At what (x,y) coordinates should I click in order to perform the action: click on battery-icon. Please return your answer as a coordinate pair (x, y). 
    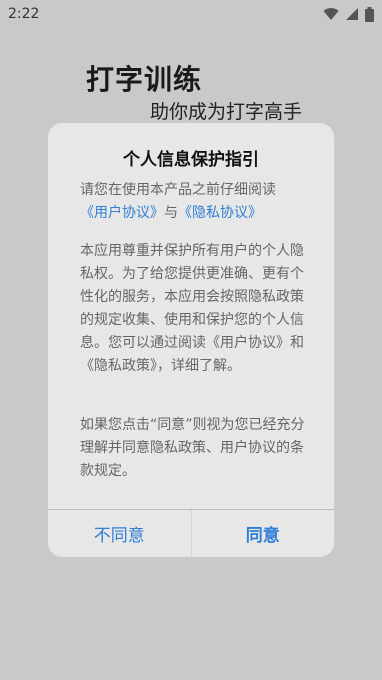
    Looking at the image, I should click on (369, 14).